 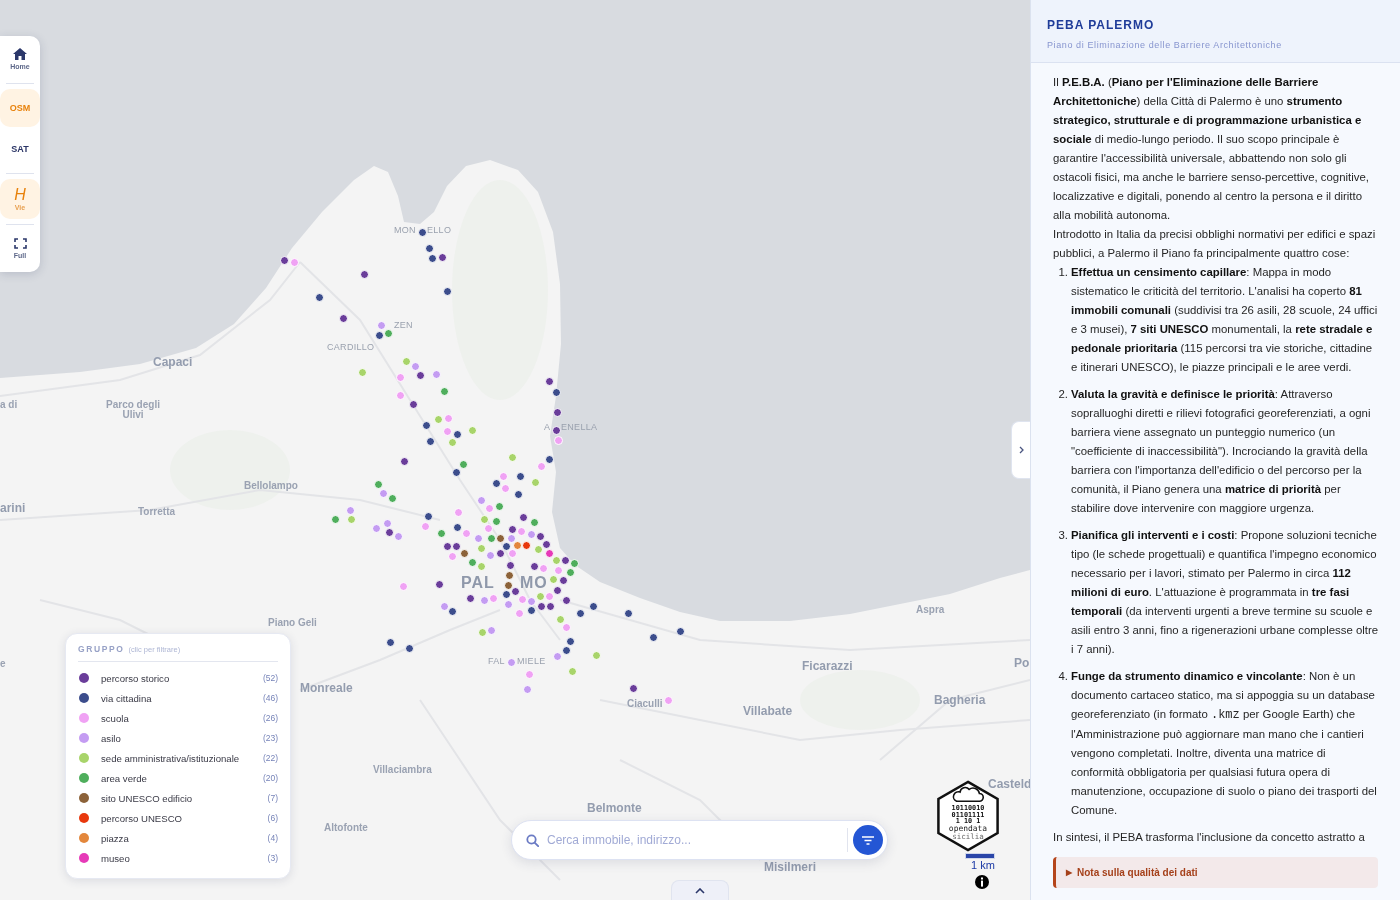 What do you see at coordinates (178, 718) in the screenshot?
I see `legend-item: scuola (26)` at bounding box center [178, 718].